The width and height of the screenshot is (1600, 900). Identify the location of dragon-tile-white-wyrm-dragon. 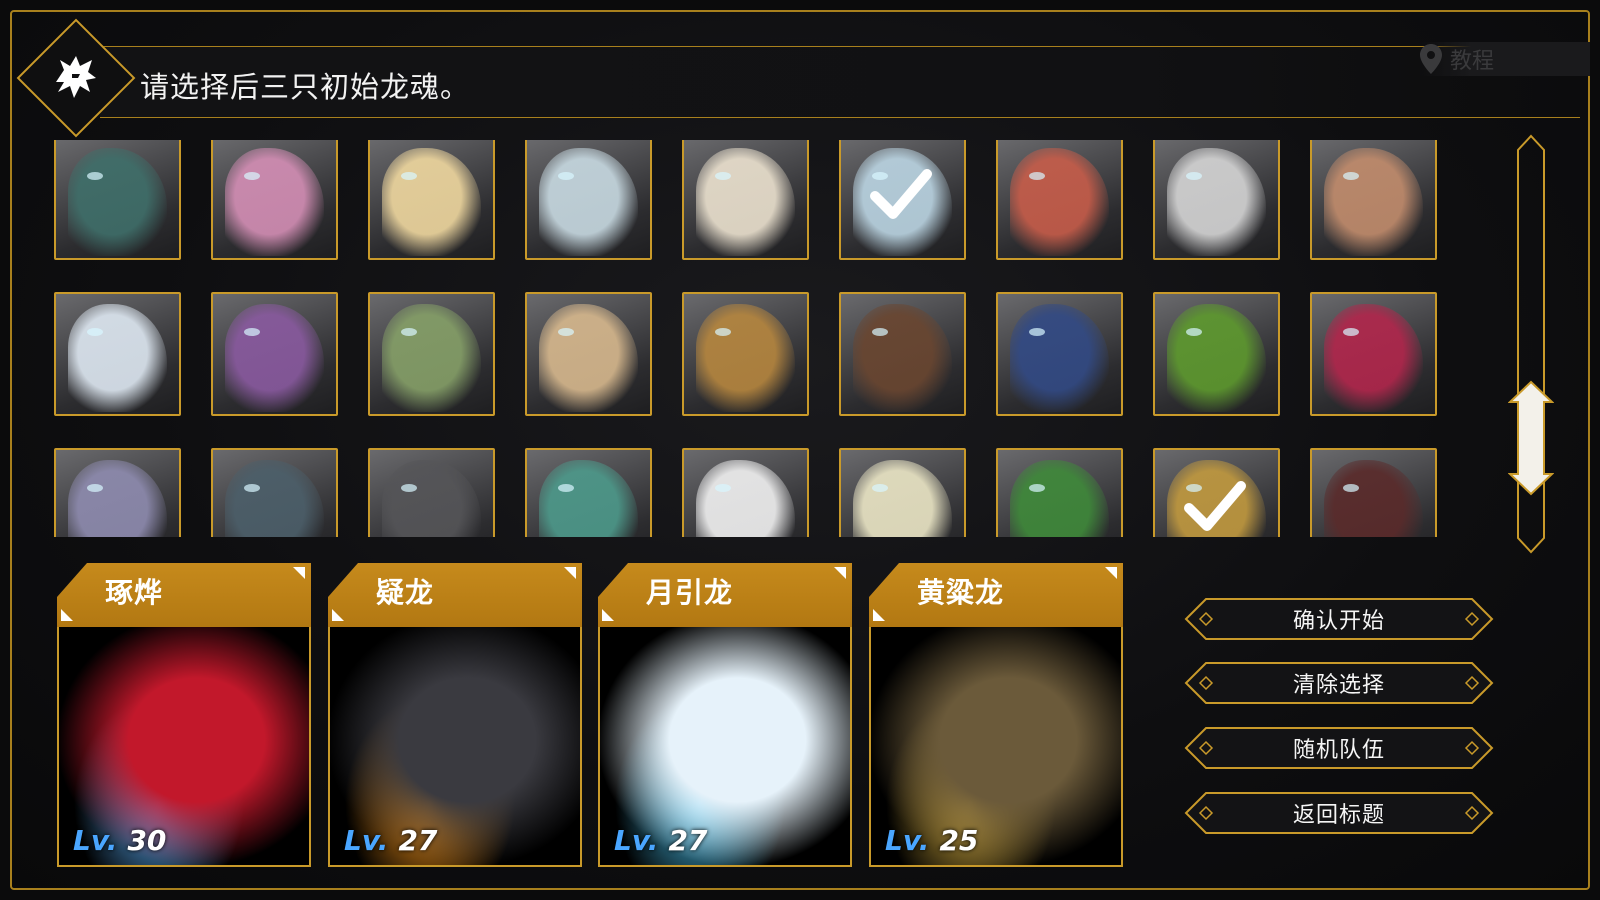
(745, 492).